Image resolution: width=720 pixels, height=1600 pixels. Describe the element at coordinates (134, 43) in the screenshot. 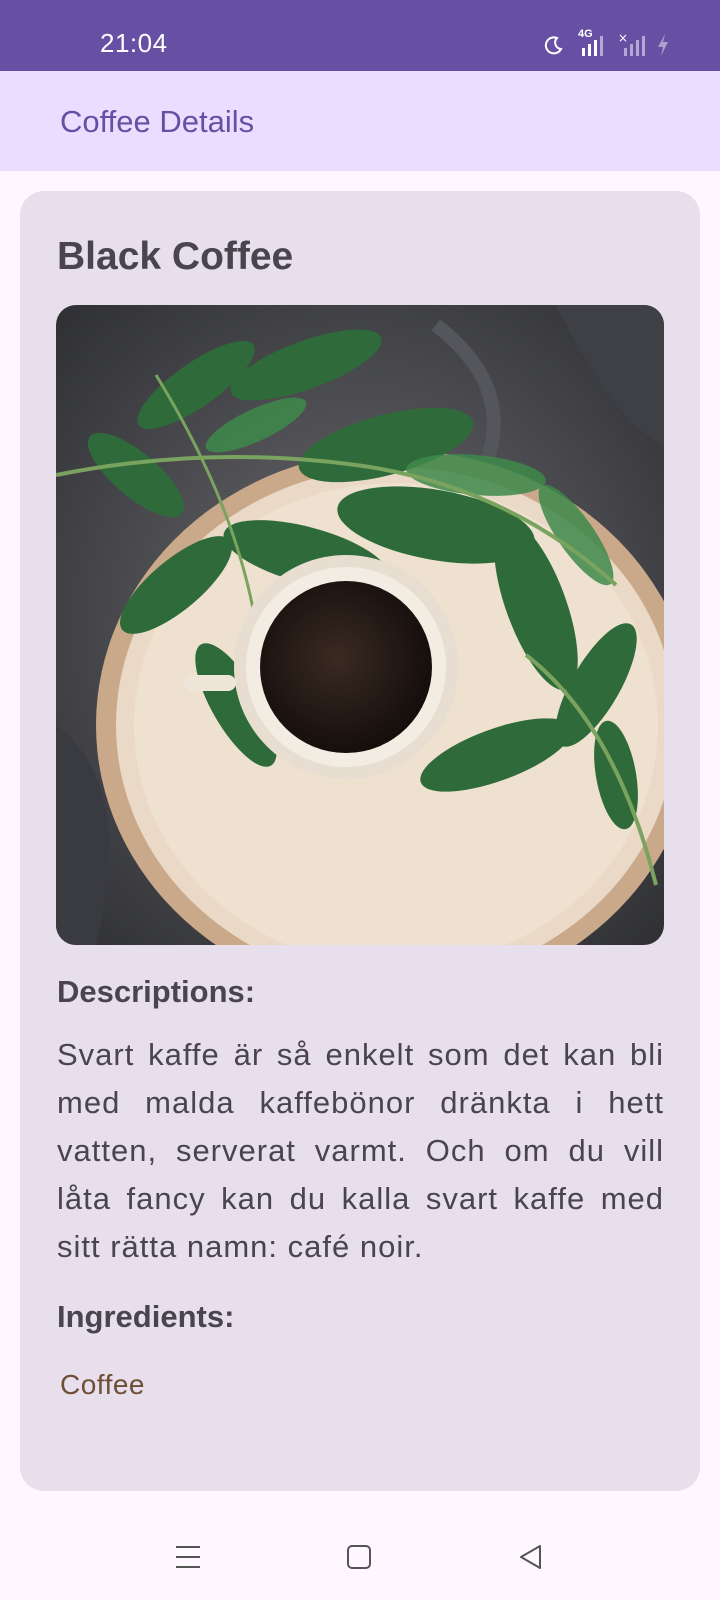

I see `status-time: 21:04` at that location.